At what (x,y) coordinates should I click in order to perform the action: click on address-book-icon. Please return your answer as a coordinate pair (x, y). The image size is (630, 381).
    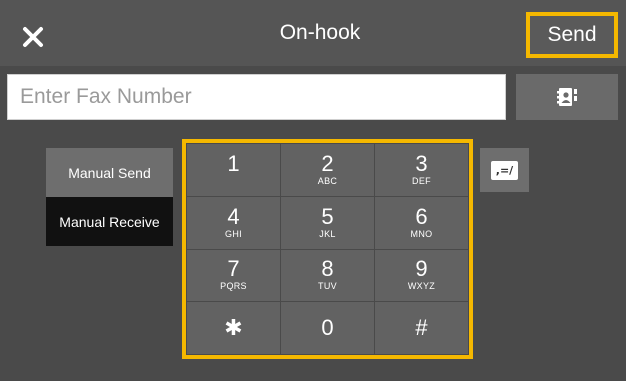
    Looking at the image, I should click on (567, 97).